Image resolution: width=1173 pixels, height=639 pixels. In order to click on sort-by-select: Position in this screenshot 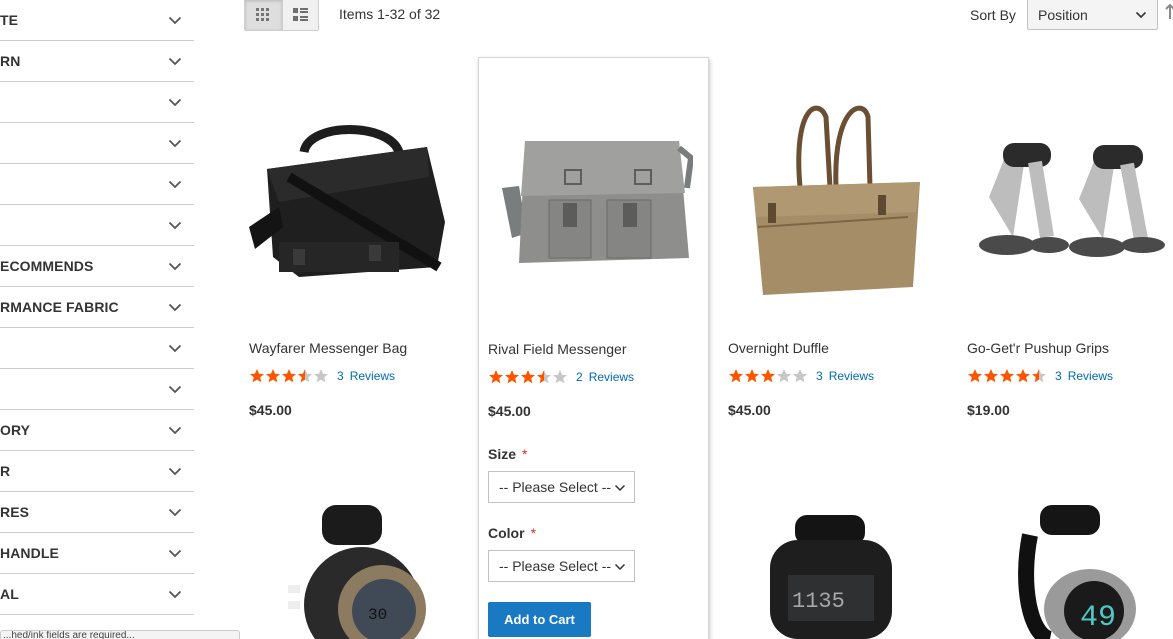, I will do `click(1092, 15)`.